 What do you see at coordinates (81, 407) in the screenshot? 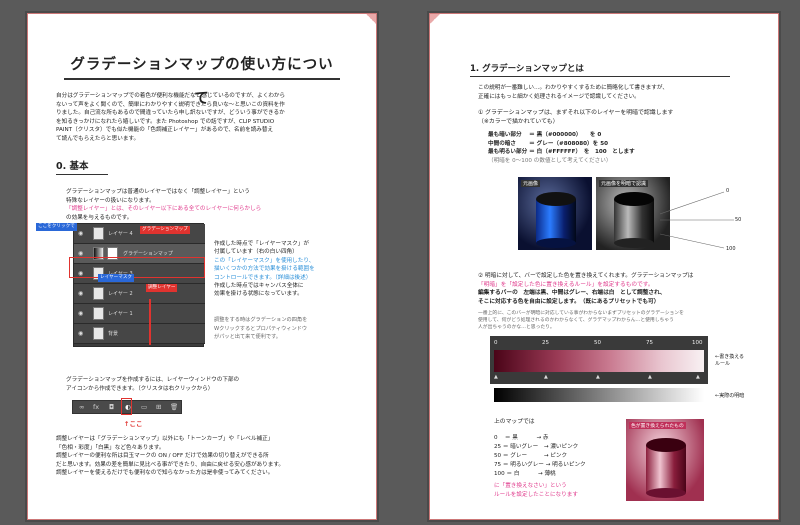
I see `link-icon: ∞` at bounding box center [81, 407].